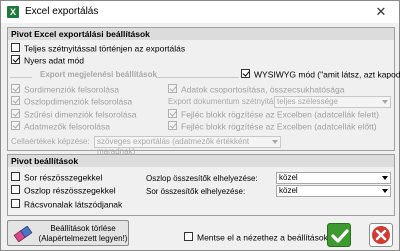  I want to click on divider-right, so click(197, 77).